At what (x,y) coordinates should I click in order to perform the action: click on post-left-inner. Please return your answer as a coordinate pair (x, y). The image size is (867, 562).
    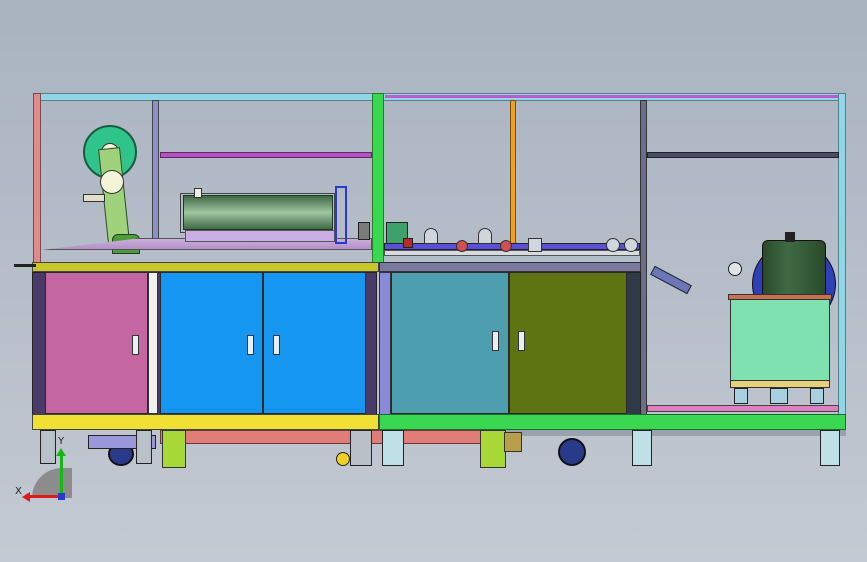
    Looking at the image, I should click on (155, 175).